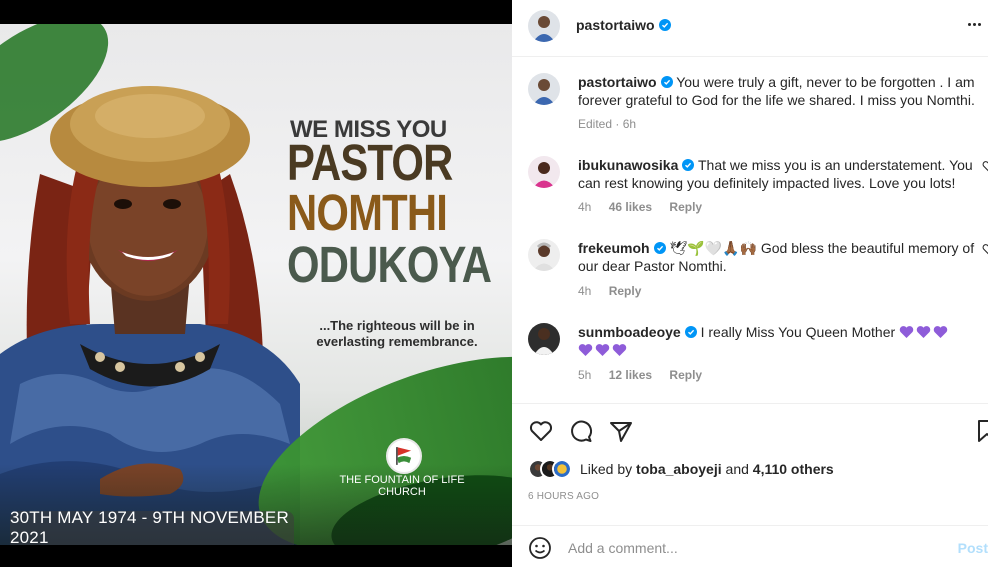  What do you see at coordinates (793, 469) in the screenshot?
I see `likes-count: 4,110 others` at bounding box center [793, 469].